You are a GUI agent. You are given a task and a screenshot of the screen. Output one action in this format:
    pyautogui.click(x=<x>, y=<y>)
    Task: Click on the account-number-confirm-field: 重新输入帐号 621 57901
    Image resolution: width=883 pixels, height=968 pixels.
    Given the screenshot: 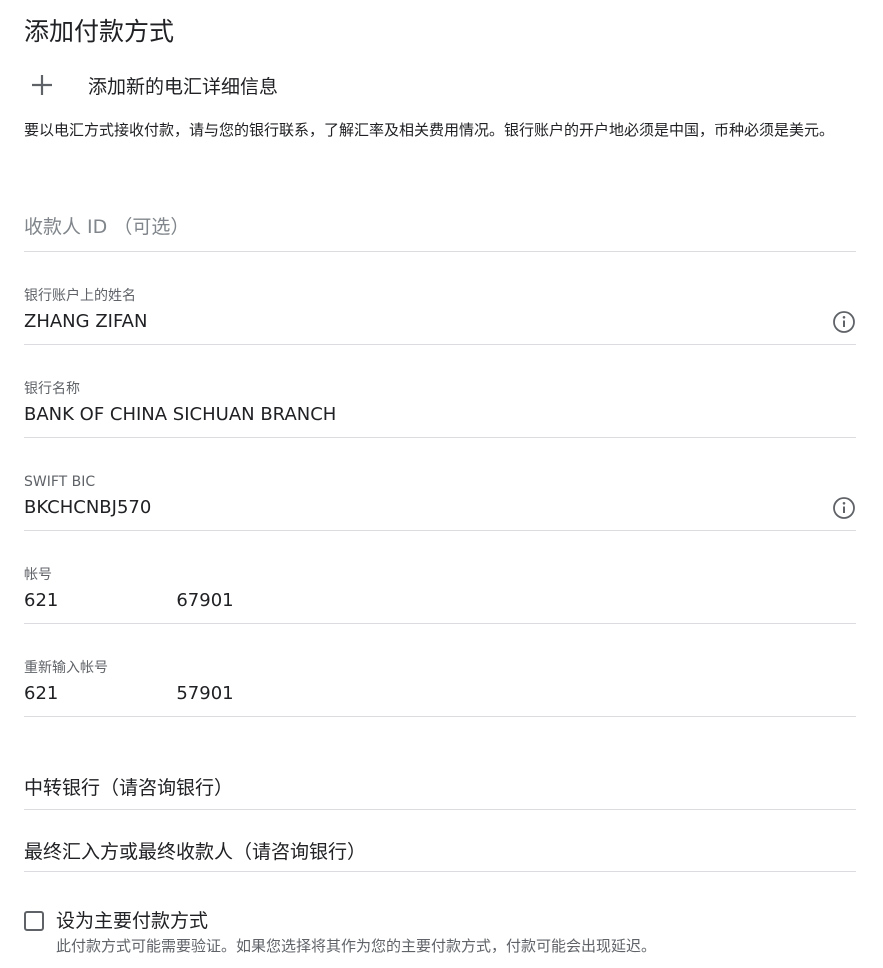 What is the action you would take?
    pyautogui.click(x=440, y=688)
    